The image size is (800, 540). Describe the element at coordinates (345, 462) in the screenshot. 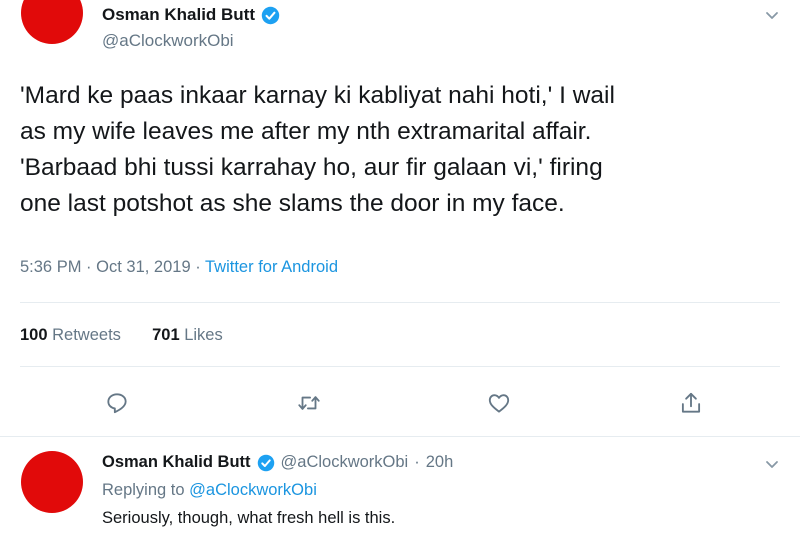

I see `reply-author-handle: @aClockworkObi` at that location.